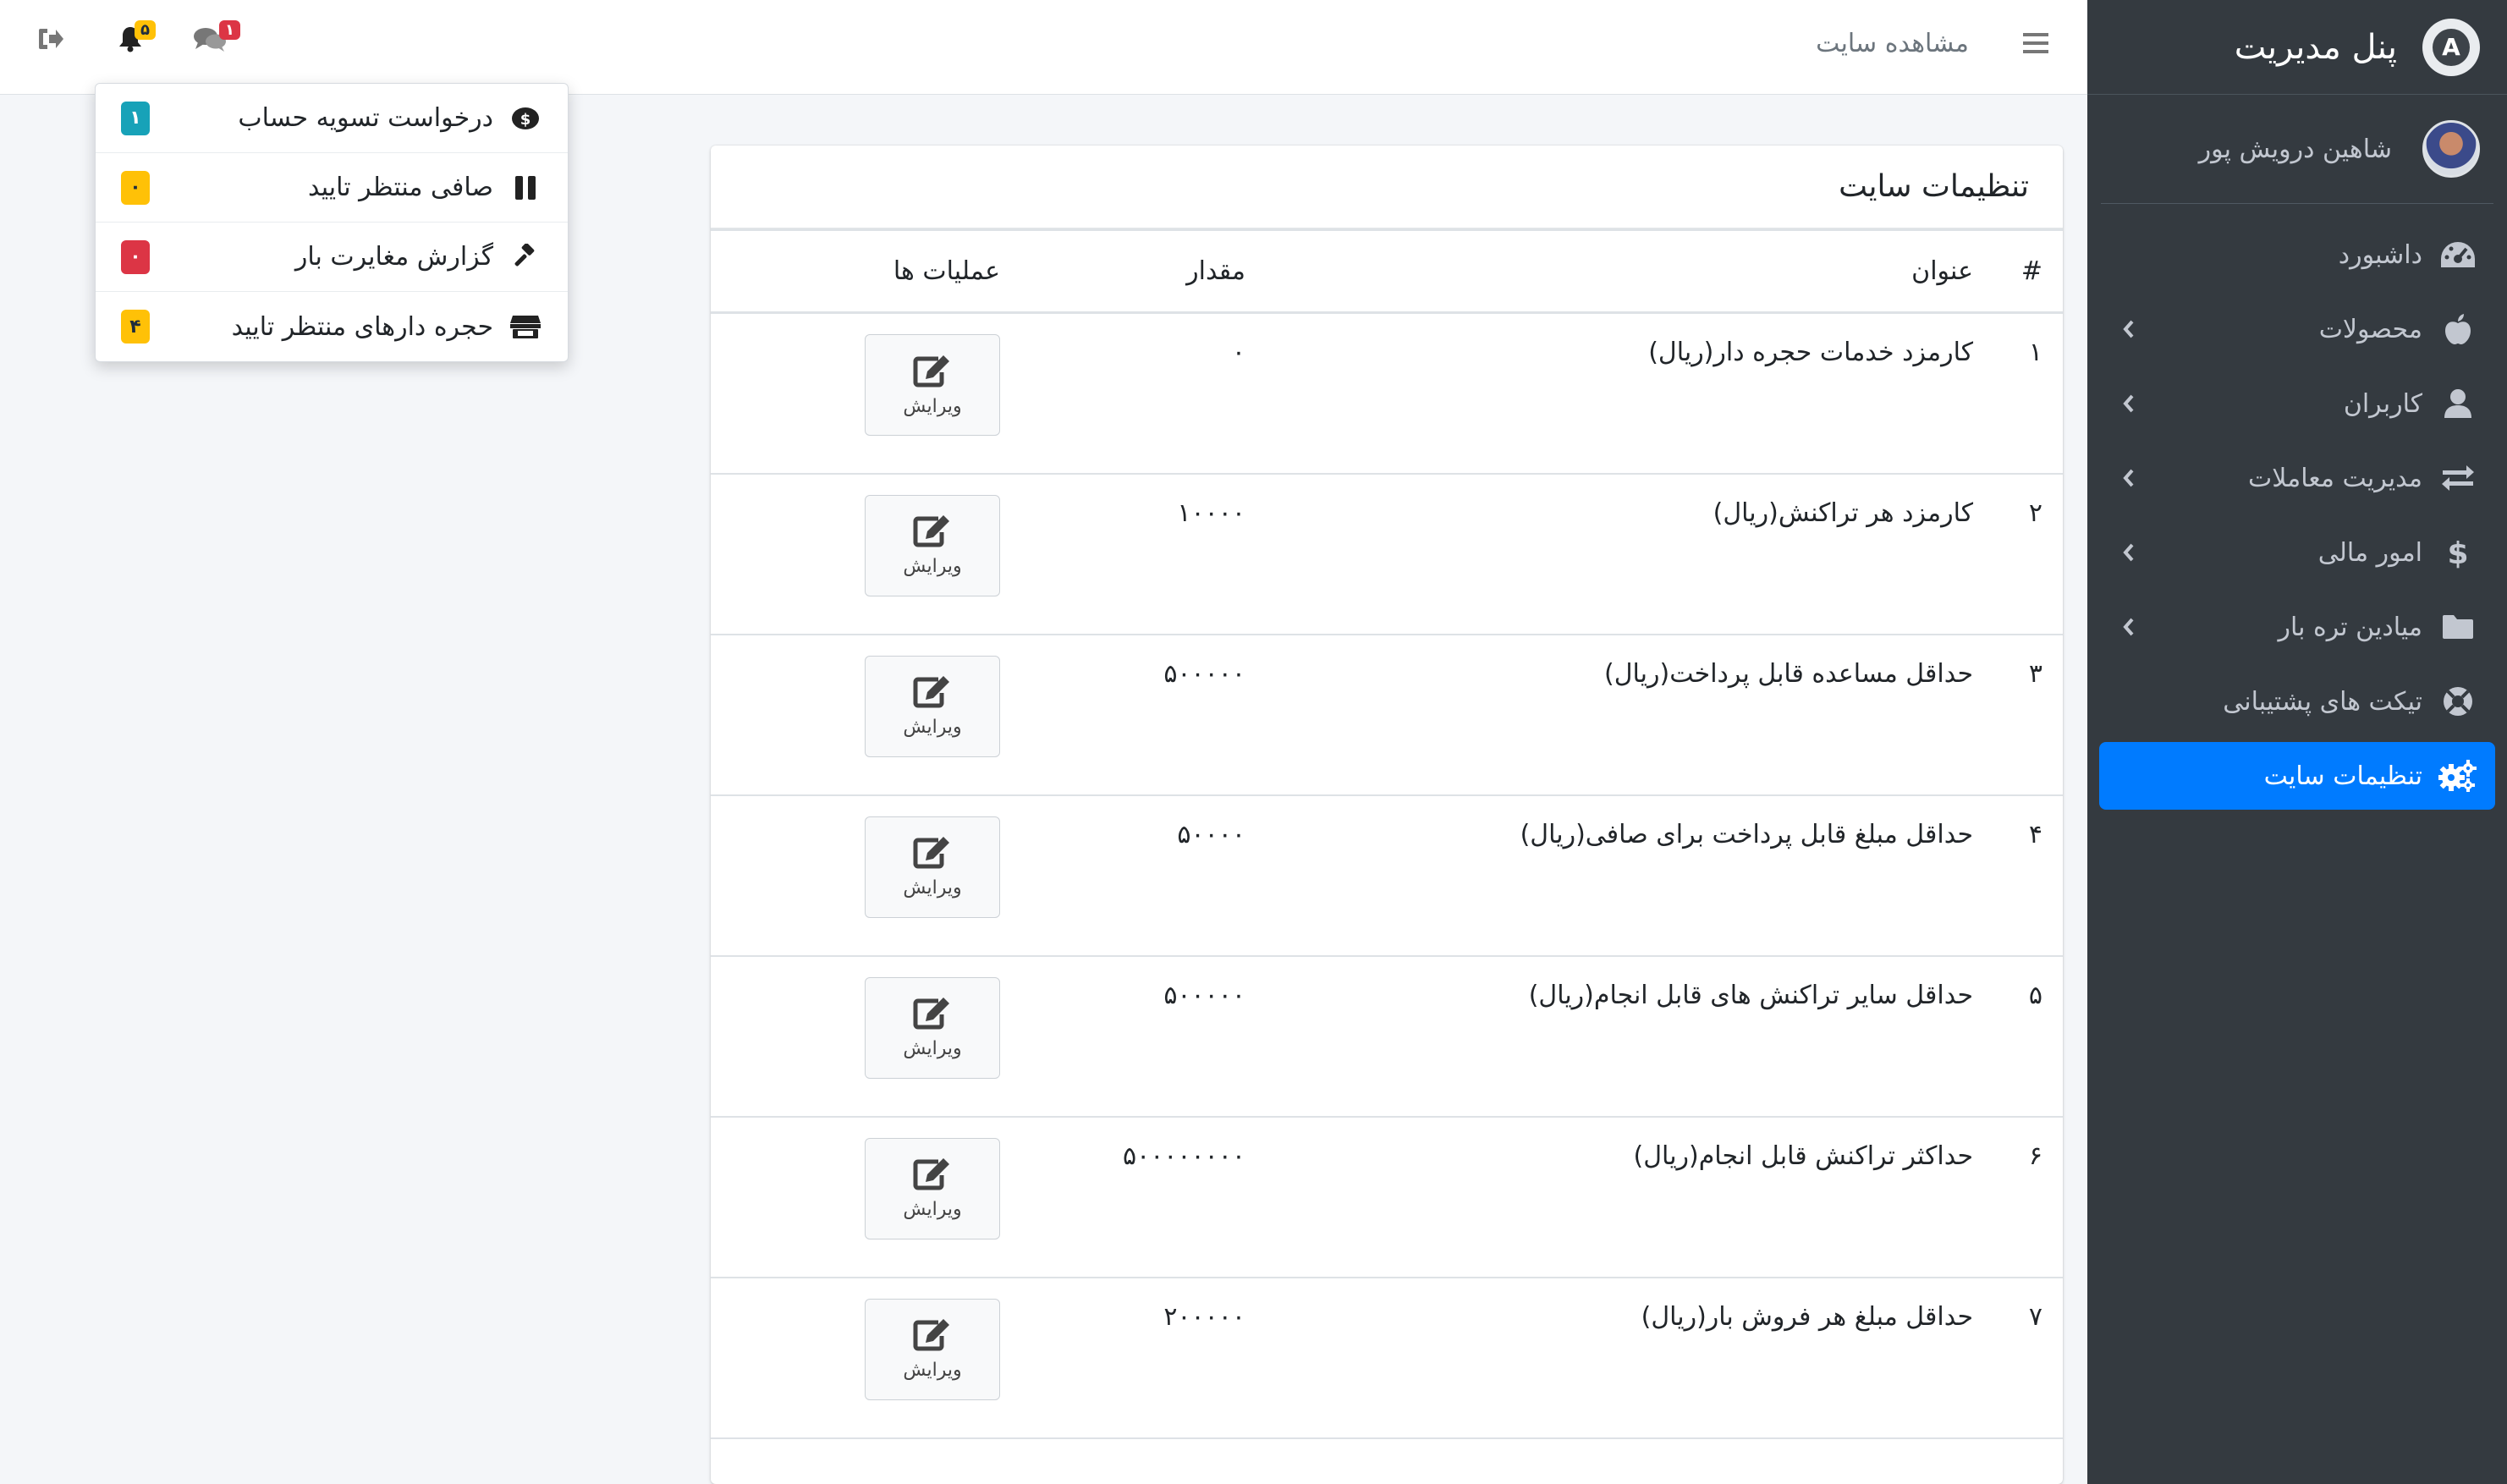 This screenshot has height=1484, width=2507. Describe the element at coordinates (50, 40) in the screenshot. I see `logout-button` at that location.